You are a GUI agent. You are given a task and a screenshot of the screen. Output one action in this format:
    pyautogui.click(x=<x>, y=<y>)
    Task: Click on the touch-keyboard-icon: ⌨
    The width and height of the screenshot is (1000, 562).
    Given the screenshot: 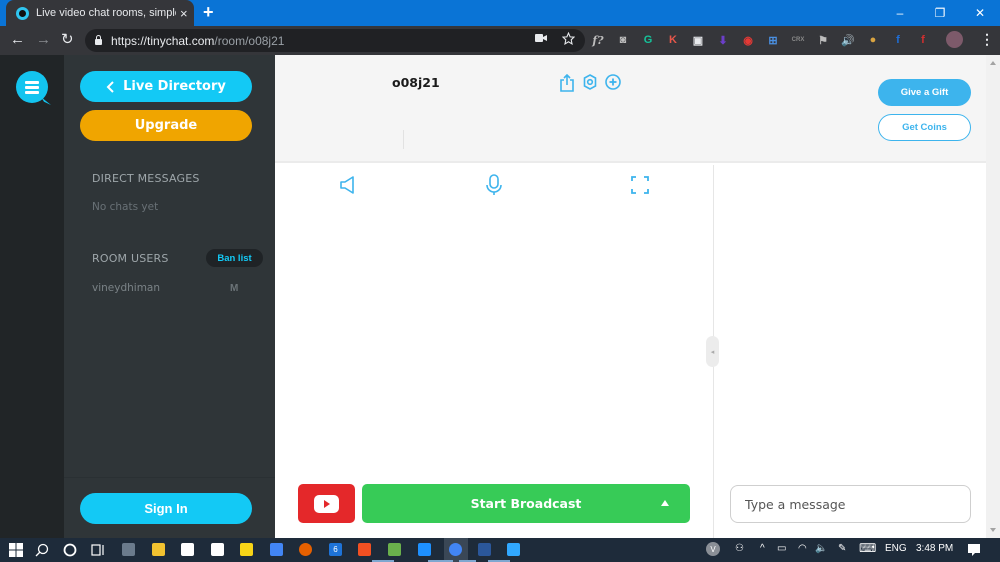 What is the action you would take?
    pyautogui.click(x=867, y=548)
    